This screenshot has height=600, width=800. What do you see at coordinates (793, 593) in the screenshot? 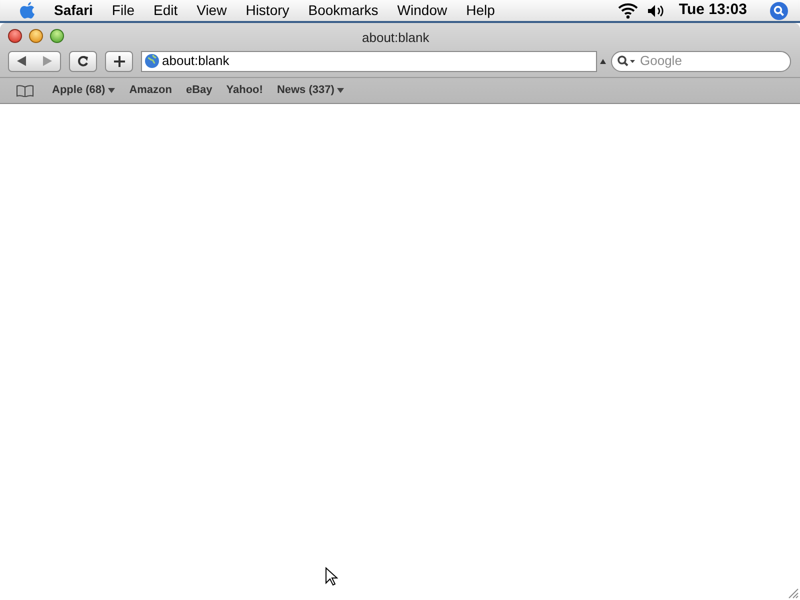
I see `resize-grip-icon` at bounding box center [793, 593].